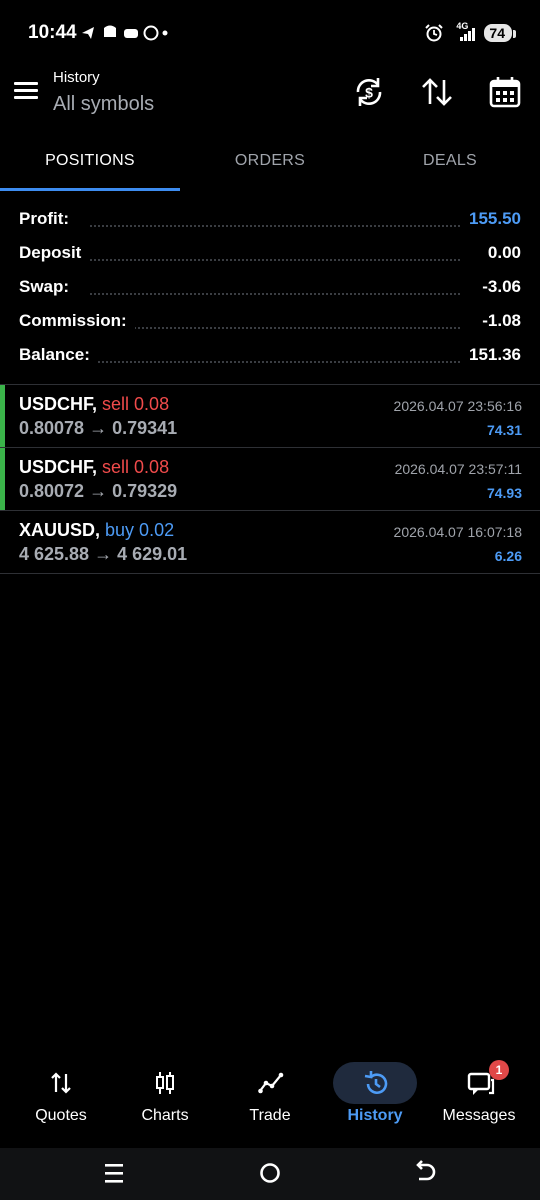 Image resolution: width=540 pixels, height=1200 pixels. Describe the element at coordinates (500, 253) in the screenshot. I see `summary-value: 0.00` at that location.